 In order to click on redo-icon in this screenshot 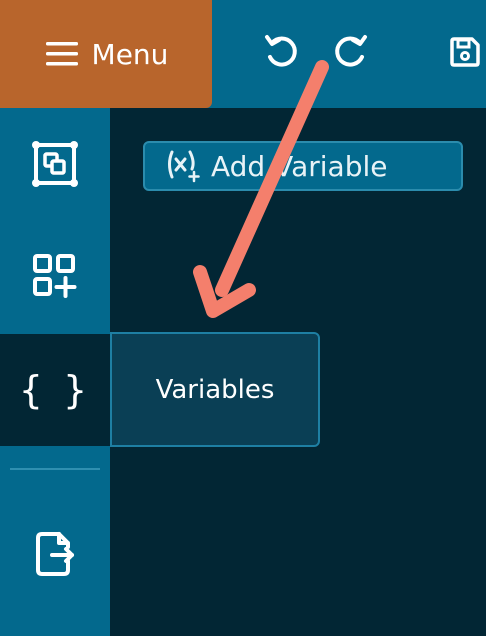, I will do `click(350, 51)`.